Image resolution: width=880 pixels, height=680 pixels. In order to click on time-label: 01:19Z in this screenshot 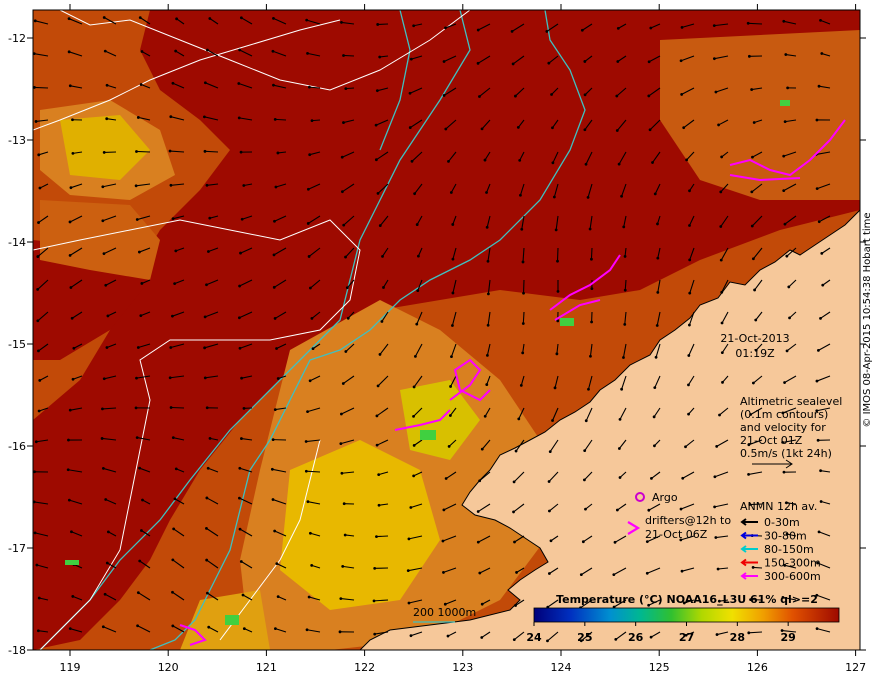, I will do `click(755, 353)`.